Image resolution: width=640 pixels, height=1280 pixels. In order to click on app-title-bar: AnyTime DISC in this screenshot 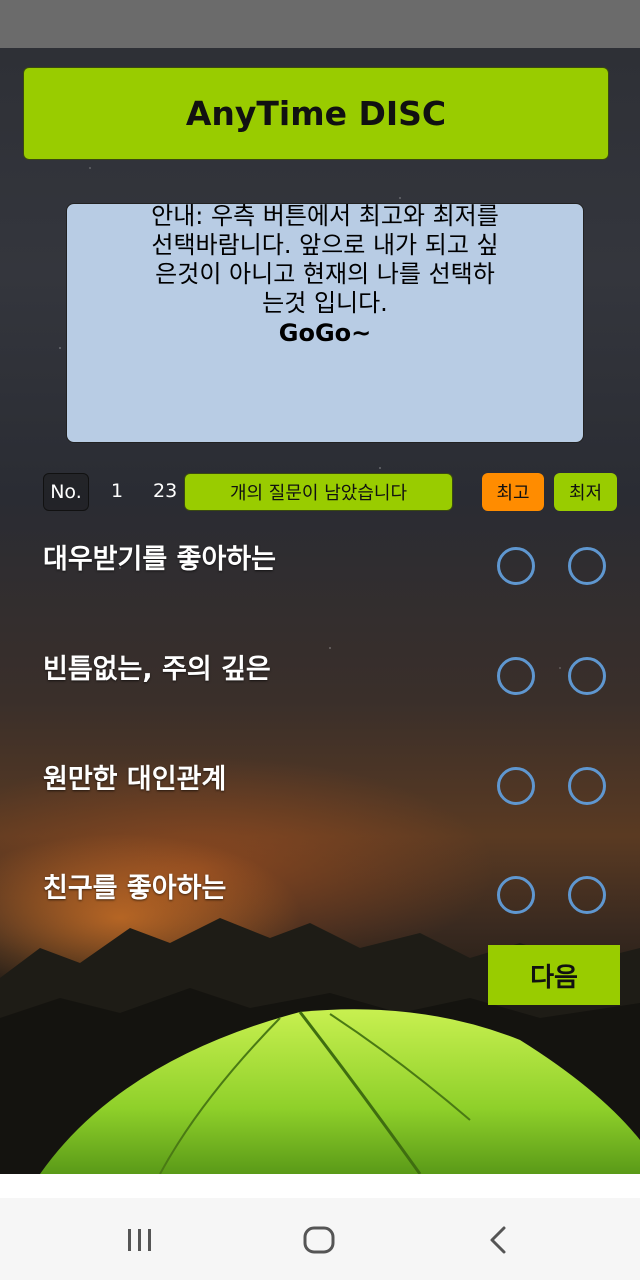, I will do `click(316, 113)`.